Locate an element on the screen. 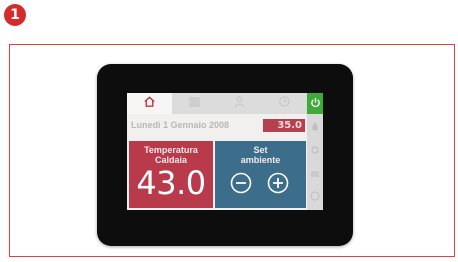  minus-icon is located at coordinates (241, 185).